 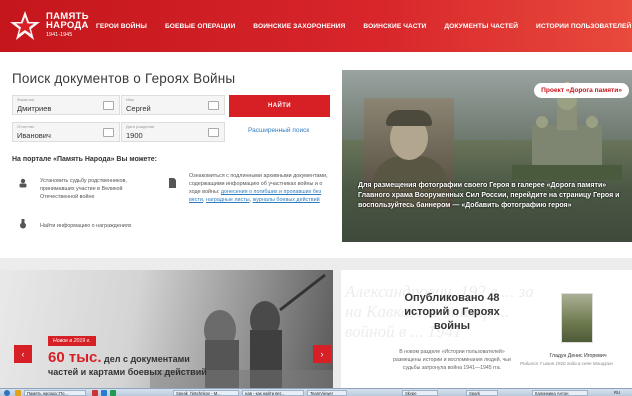 I want to click on hero-name: Гладун Денис Игоревич, so click(x=578, y=356).